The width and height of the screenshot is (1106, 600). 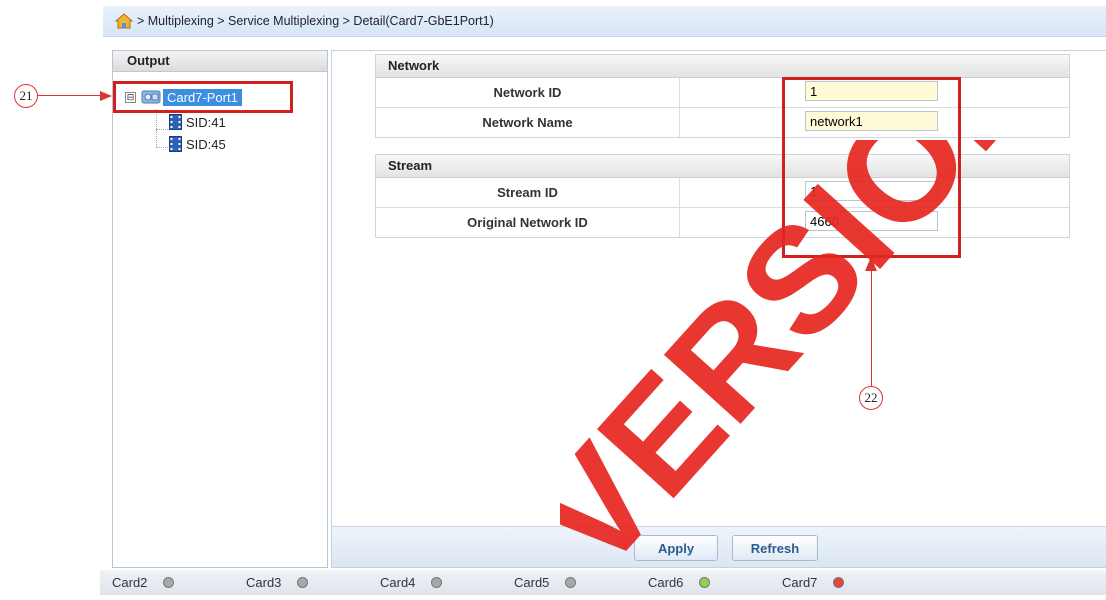 I want to click on card-label: Card4, so click(x=398, y=582).